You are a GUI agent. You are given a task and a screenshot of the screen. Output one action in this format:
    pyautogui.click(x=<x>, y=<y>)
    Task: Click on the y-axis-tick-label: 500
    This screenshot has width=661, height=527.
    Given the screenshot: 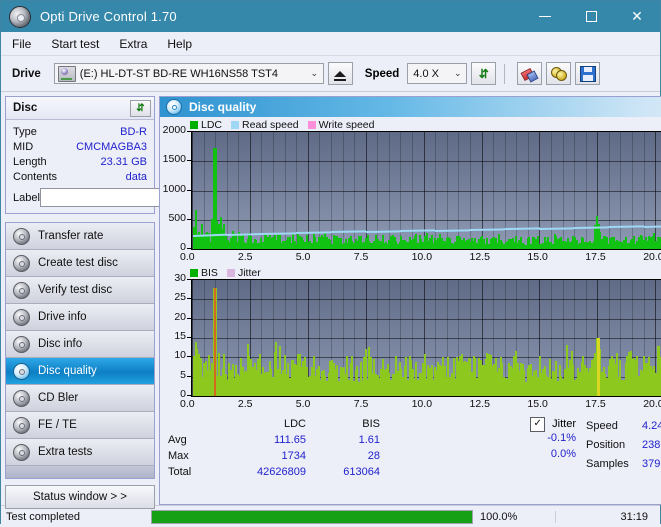 What is the action you would take?
    pyautogui.click(x=177, y=217)
    